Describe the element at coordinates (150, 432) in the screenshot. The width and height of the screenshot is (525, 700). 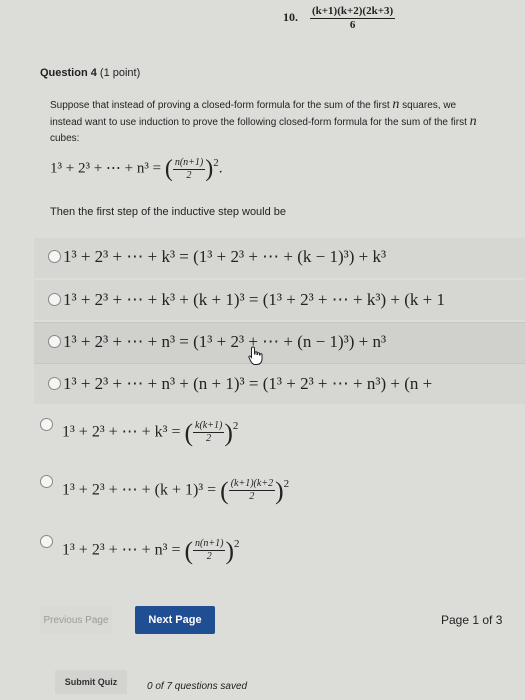
I see `option-5-text: 1³ + 2³ + ⋯ + k³ = (k(k+1) 2)2` at that location.